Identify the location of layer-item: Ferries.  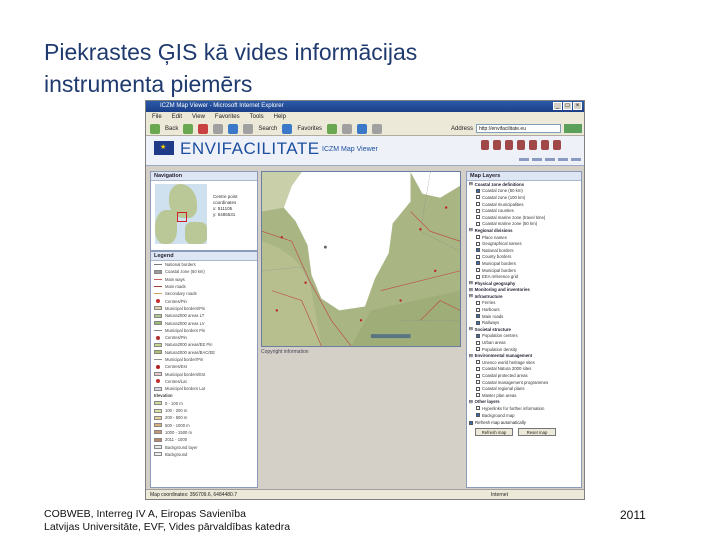
(524, 303).